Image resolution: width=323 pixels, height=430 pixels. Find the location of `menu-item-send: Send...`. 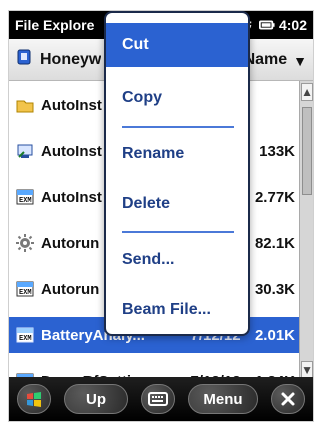

menu-item-send: Send... is located at coordinates (177, 260).